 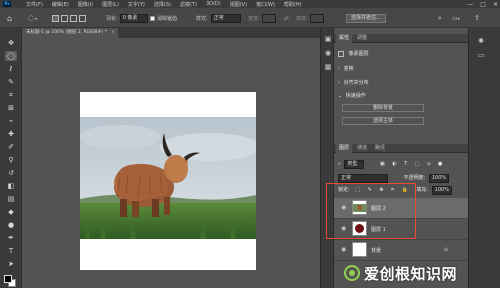 What do you see at coordinates (328, 53) in the screenshot?
I see `color-panel-icon: ◉` at bounding box center [328, 53].